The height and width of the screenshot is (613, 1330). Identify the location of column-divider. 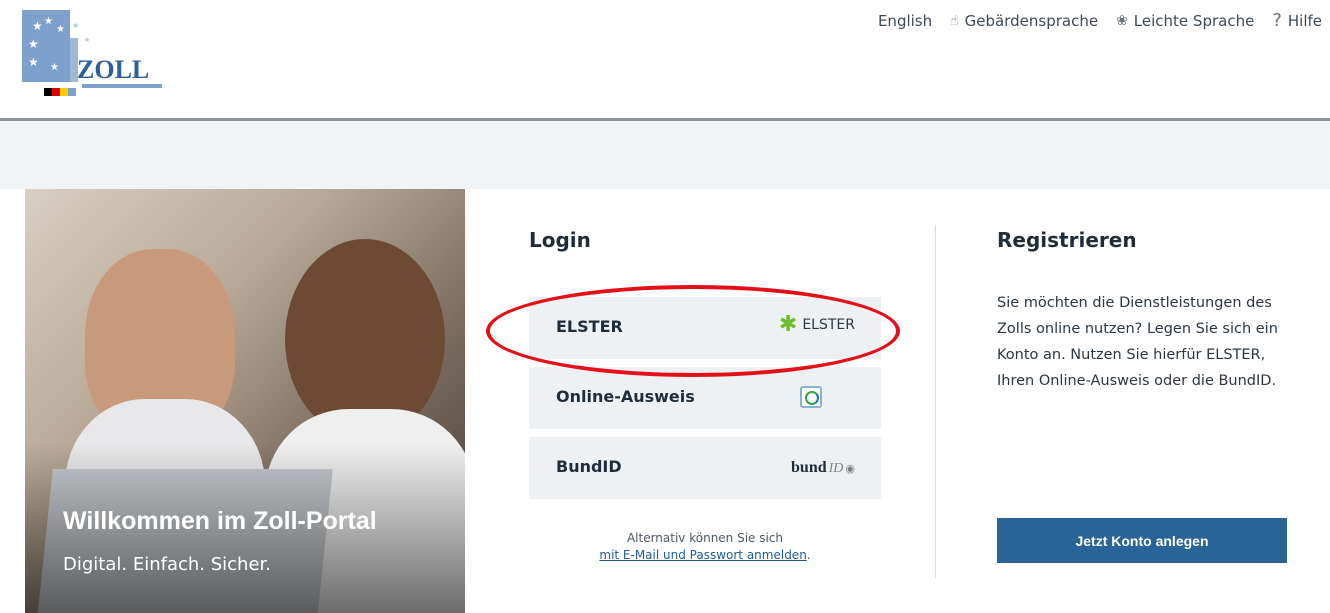
(935, 401).